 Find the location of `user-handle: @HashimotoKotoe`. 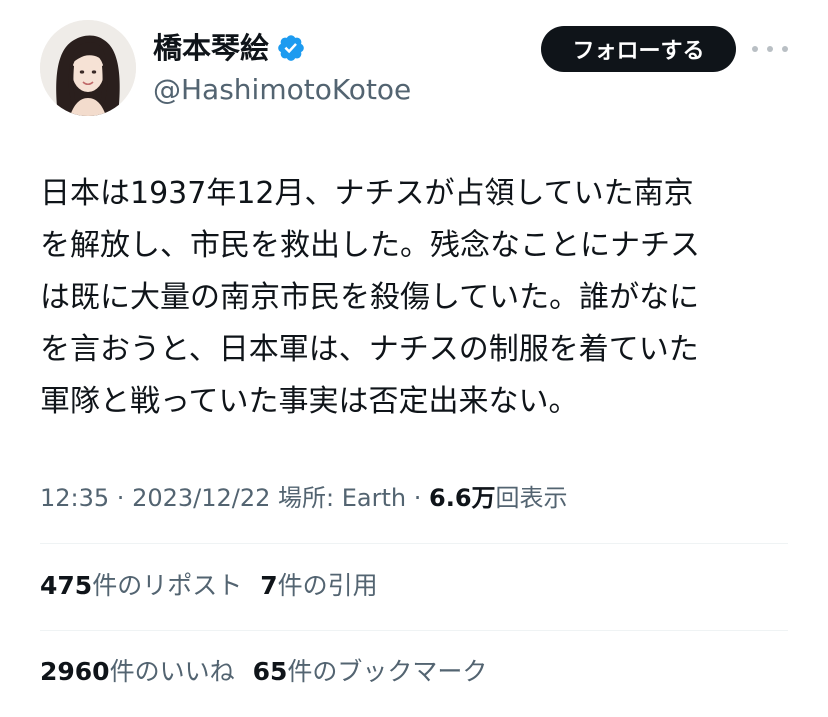

user-handle: @HashimotoKotoe is located at coordinates (282, 90).